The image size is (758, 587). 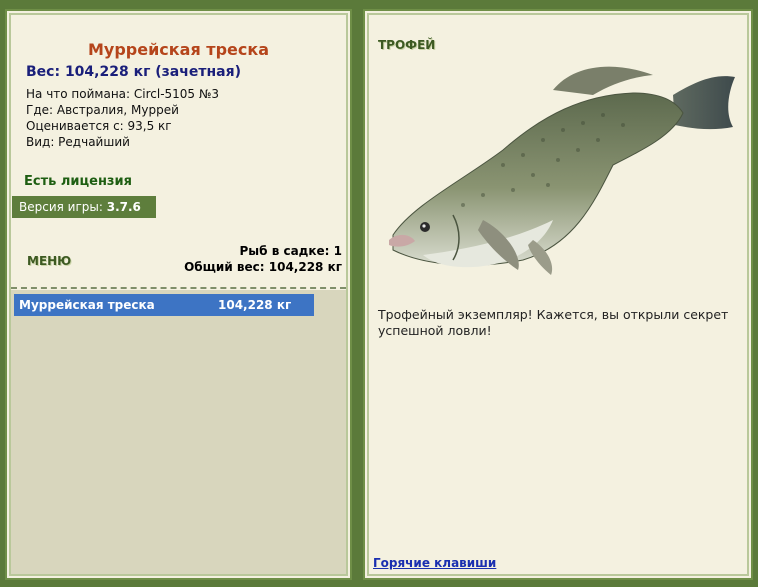 I want to click on version-label: Версия игры:, so click(x=63, y=207).